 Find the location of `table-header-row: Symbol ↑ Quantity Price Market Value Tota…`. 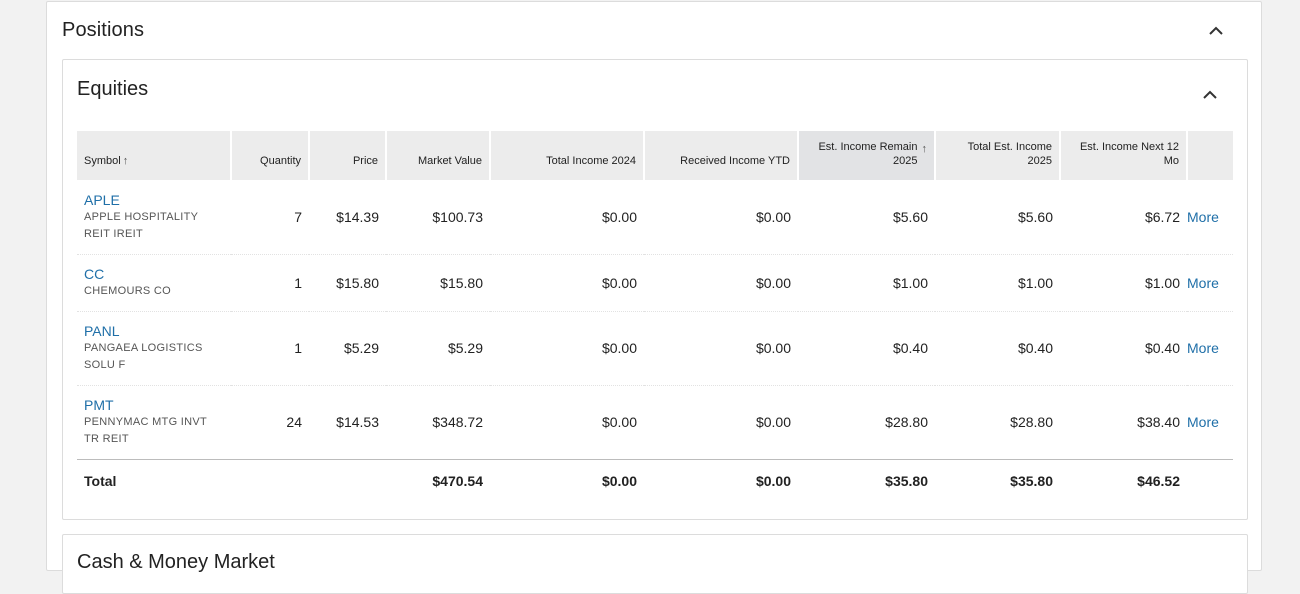

table-header-row: Symbol ↑ Quantity Price Market Value Tota… is located at coordinates (655, 155).